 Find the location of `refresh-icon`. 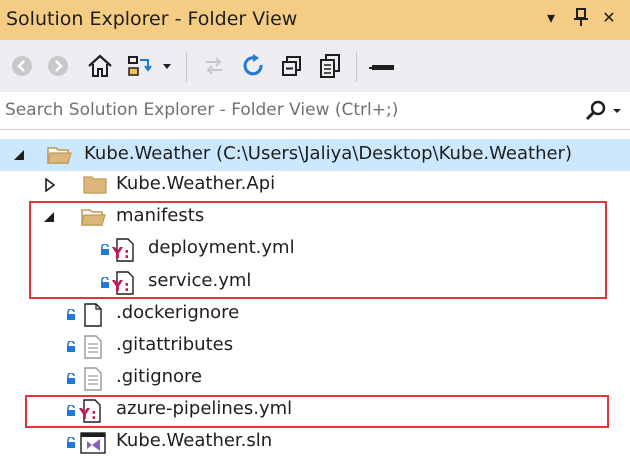

refresh-icon is located at coordinates (253, 65).